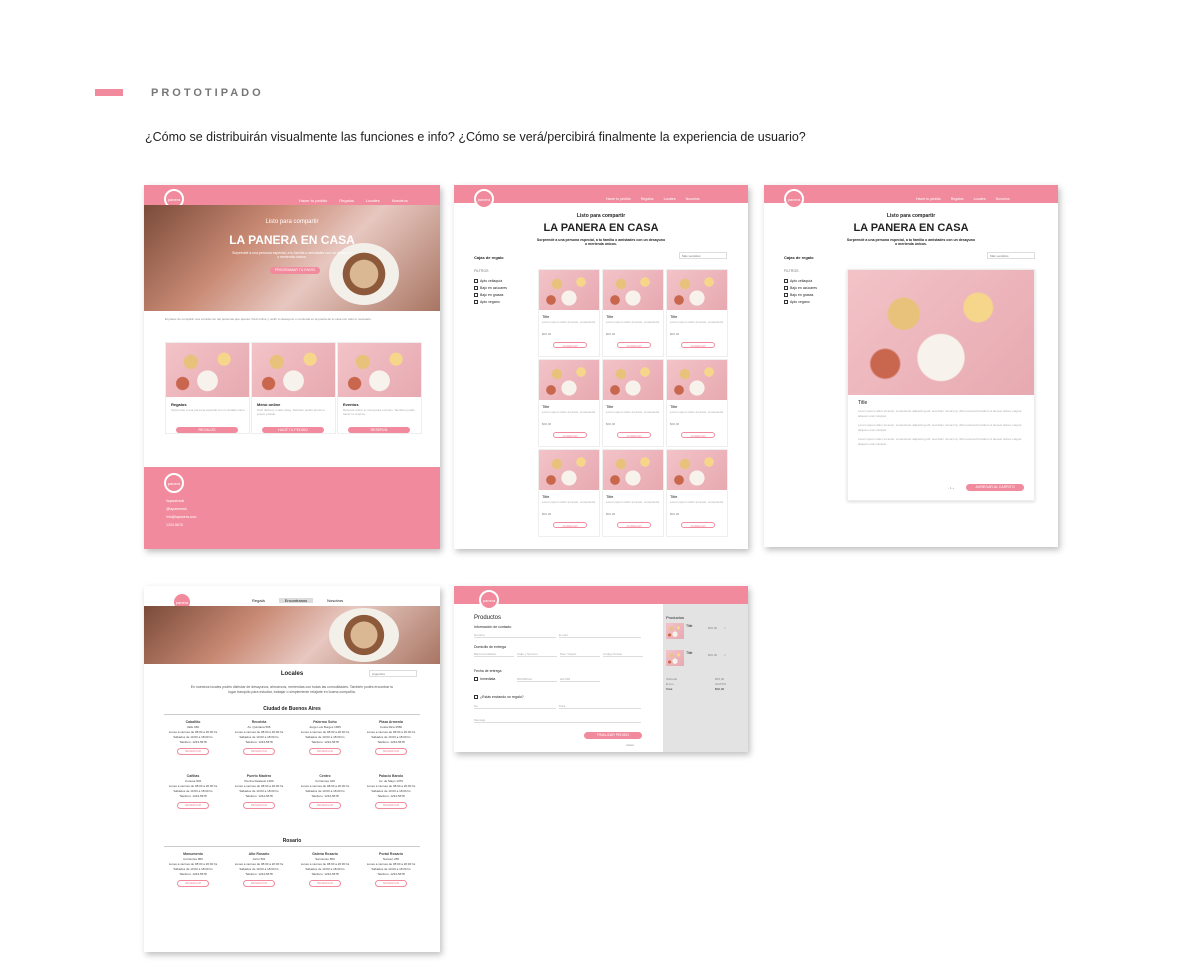 This screenshot has width=1200, height=972. I want to click on message-field: Mensaje, so click(557, 720).